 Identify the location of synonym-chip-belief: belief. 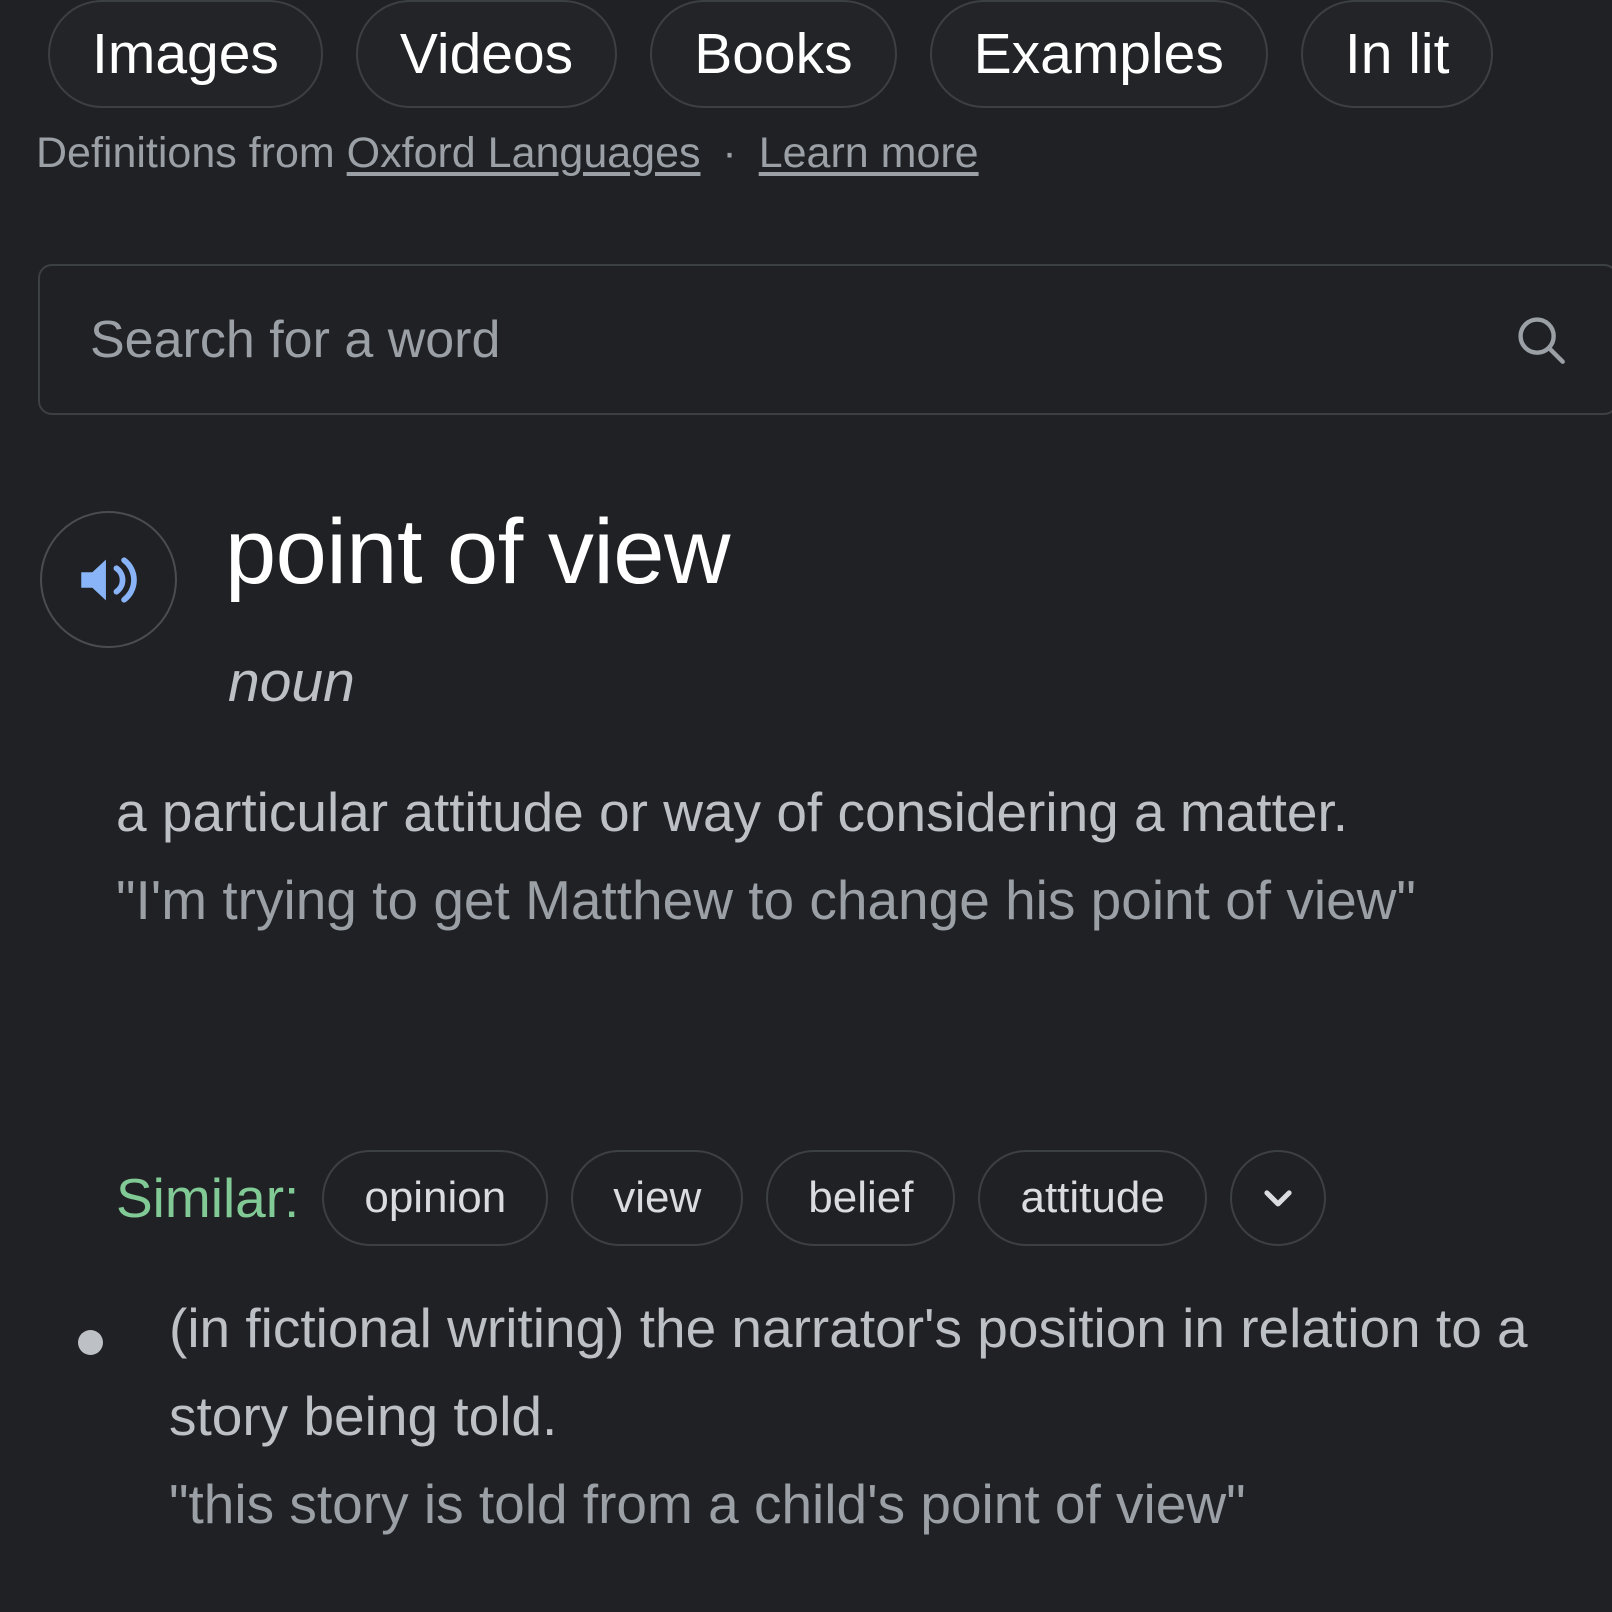
(861, 1198).